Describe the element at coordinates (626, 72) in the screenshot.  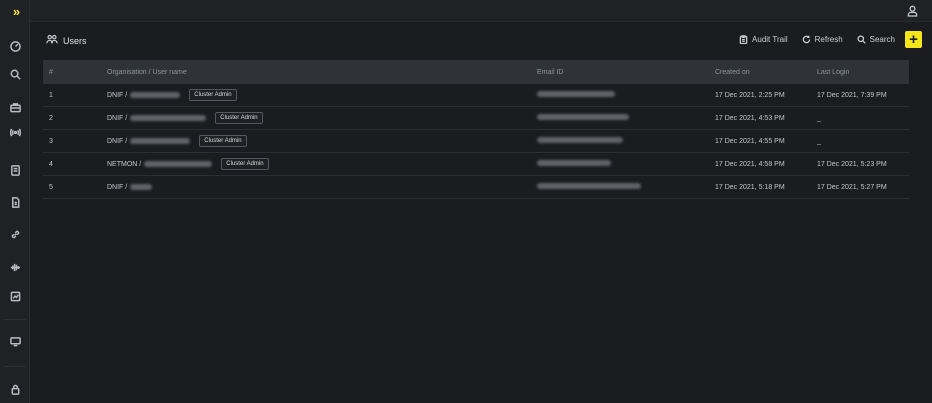
I see `column-header-email: Email ID` at that location.